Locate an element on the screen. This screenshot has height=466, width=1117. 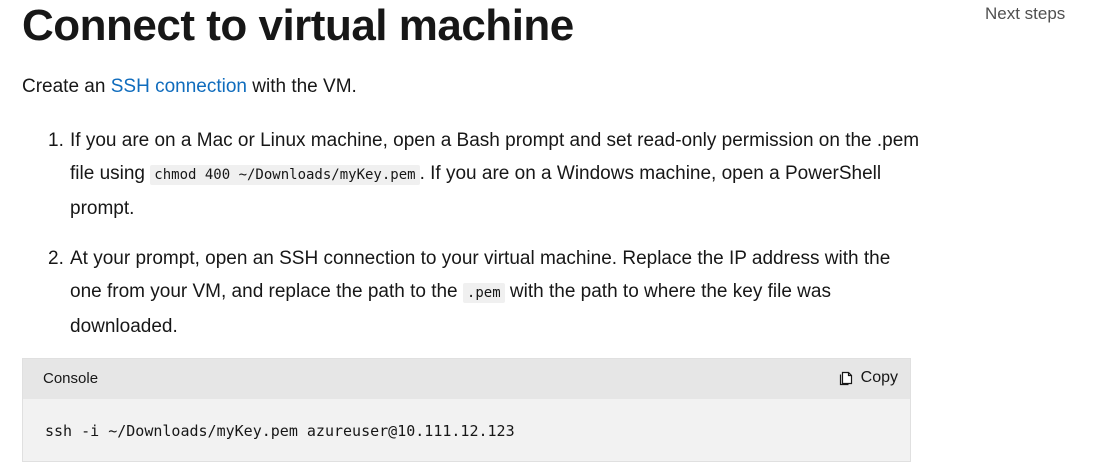
intro-text-after: with the VM. is located at coordinates (301, 86).